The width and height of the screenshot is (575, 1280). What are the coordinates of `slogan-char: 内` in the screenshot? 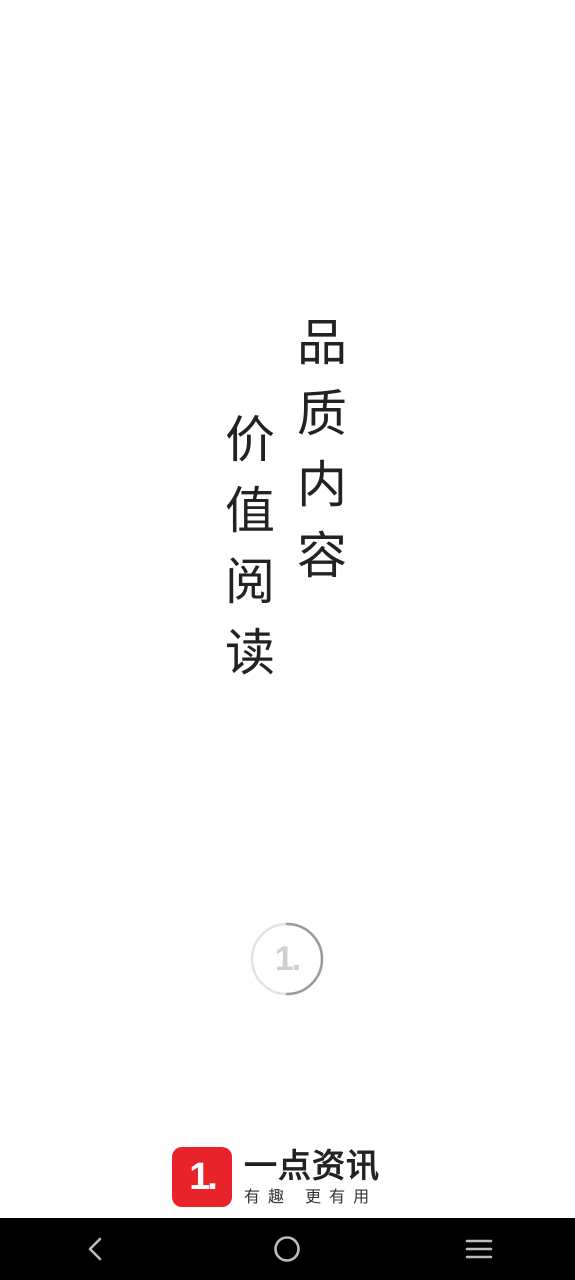 It's located at (322, 485).